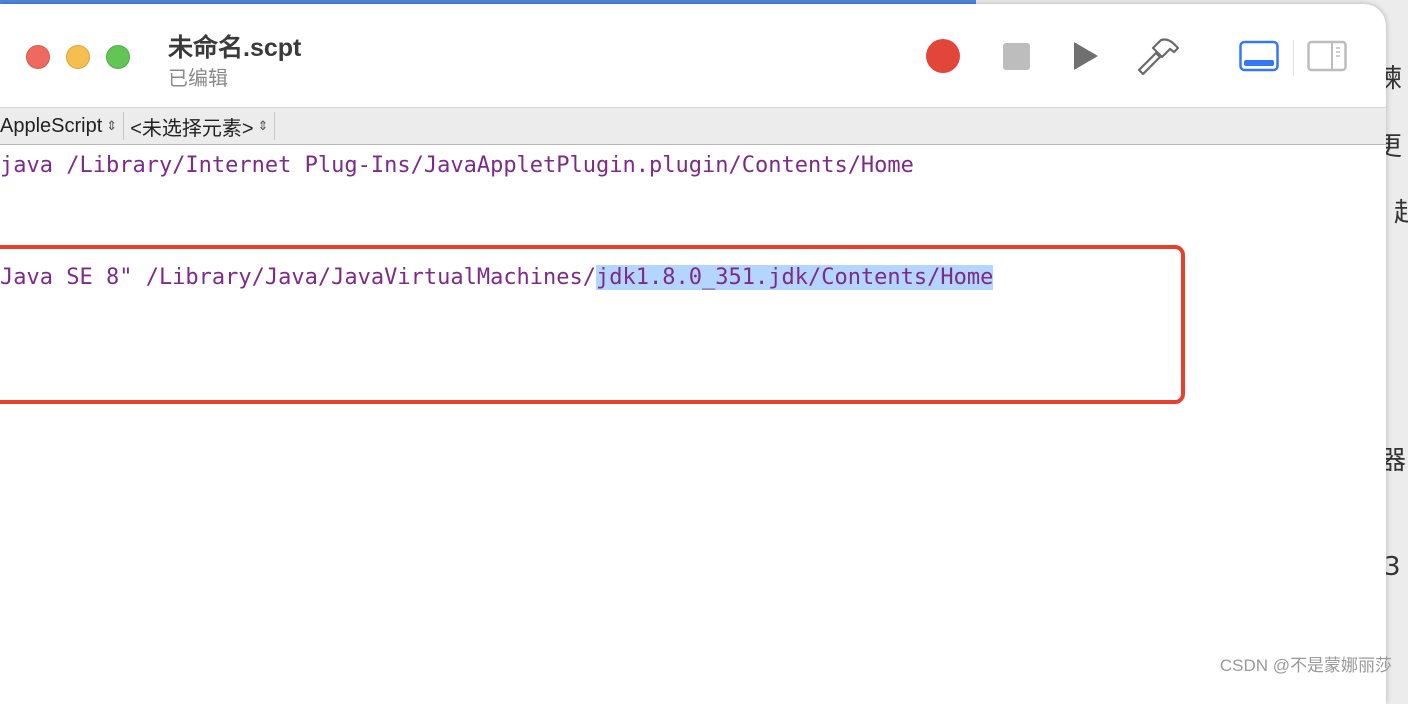 The image size is (1408, 704). I want to click on stop-button, so click(1016, 56).